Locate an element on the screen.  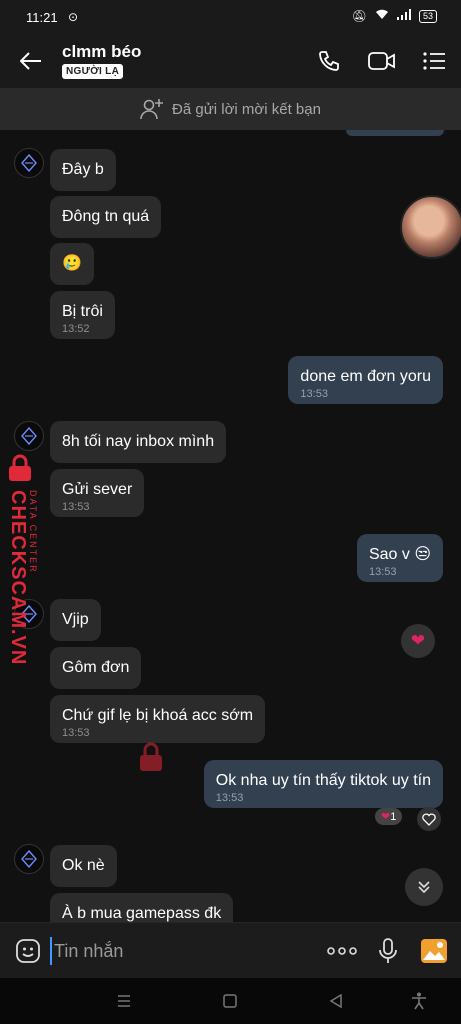
message-text: Ok nha uy tín thấy tiktok uy tín is located at coordinates (323, 780).